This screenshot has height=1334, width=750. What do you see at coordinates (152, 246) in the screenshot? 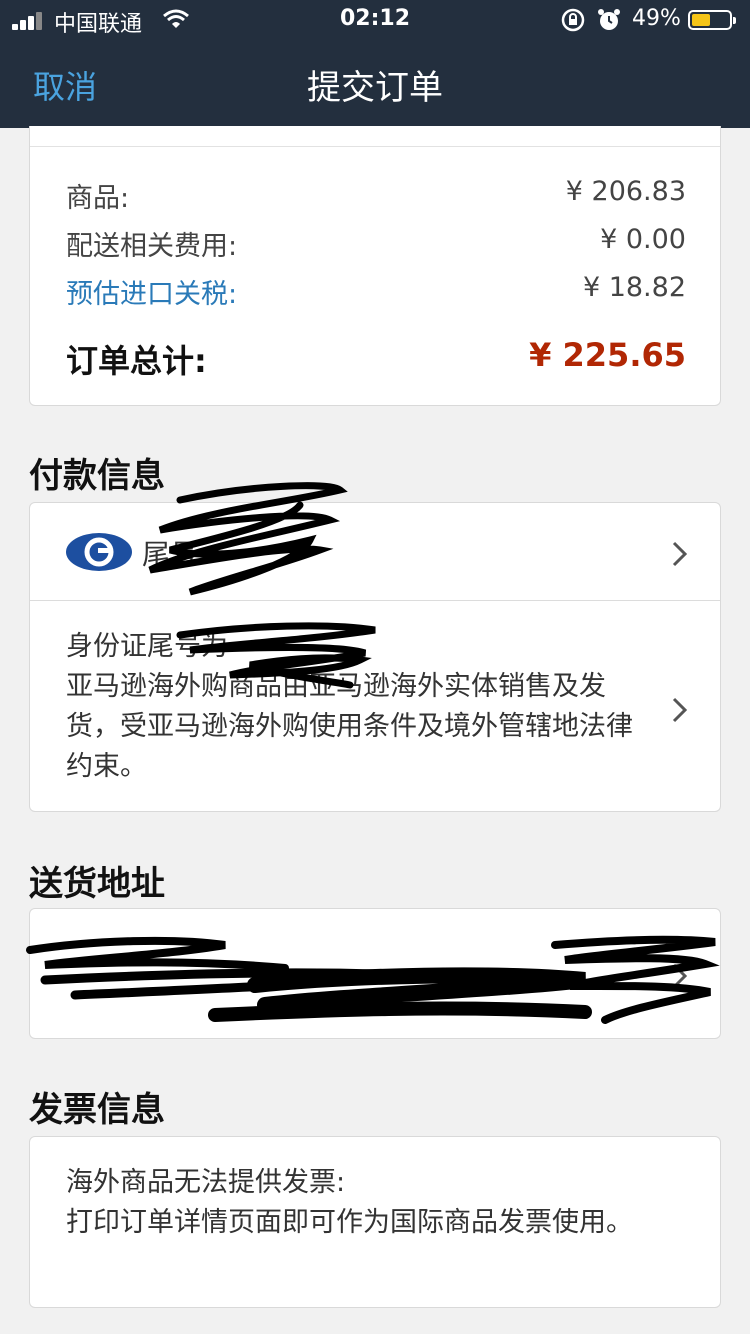
I see `shipping-fee-label: 配送相关费用:` at bounding box center [152, 246].